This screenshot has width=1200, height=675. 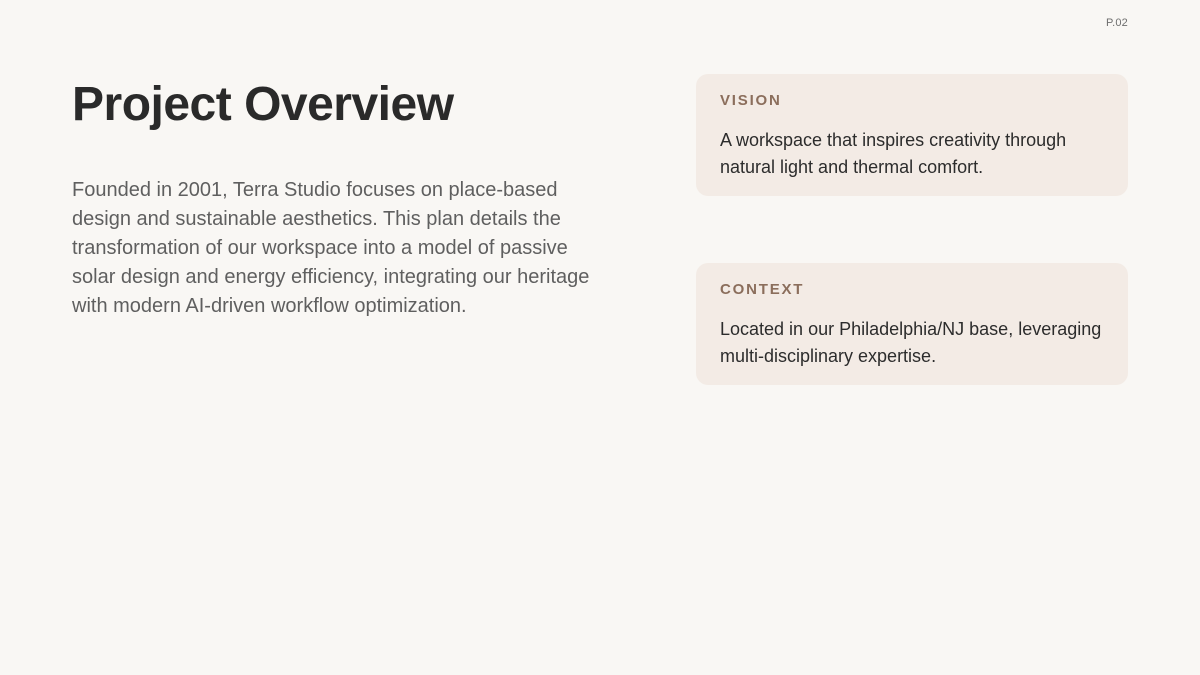 What do you see at coordinates (1116, 23) in the screenshot?
I see `page-number: P.02` at bounding box center [1116, 23].